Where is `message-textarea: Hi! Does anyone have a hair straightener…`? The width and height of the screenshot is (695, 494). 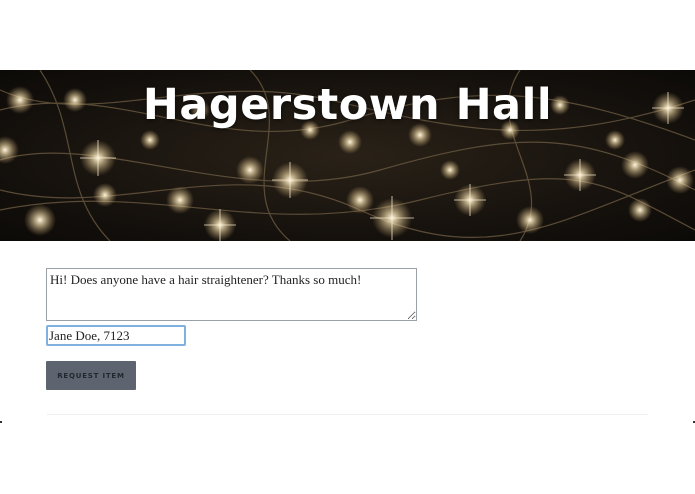 message-textarea: Hi! Does anyone have a hair straightener… is located at coordinates (231, 294).